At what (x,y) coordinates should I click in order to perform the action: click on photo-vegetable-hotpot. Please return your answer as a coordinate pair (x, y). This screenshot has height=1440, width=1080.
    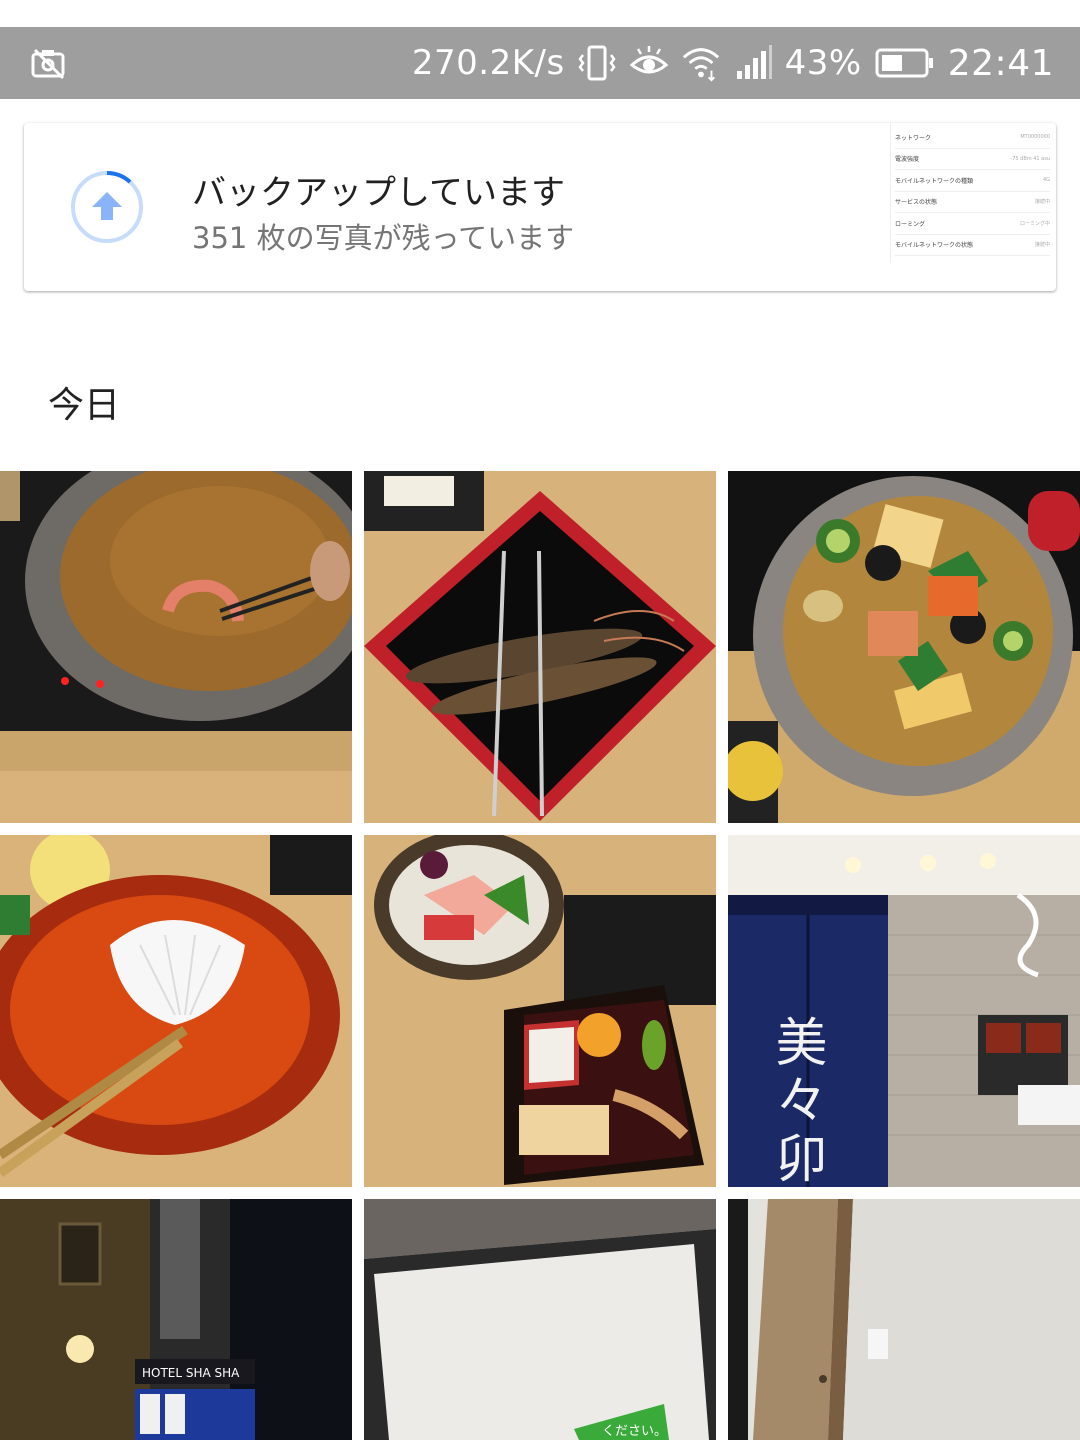
    Looking at the image, I should click on (904, 647).